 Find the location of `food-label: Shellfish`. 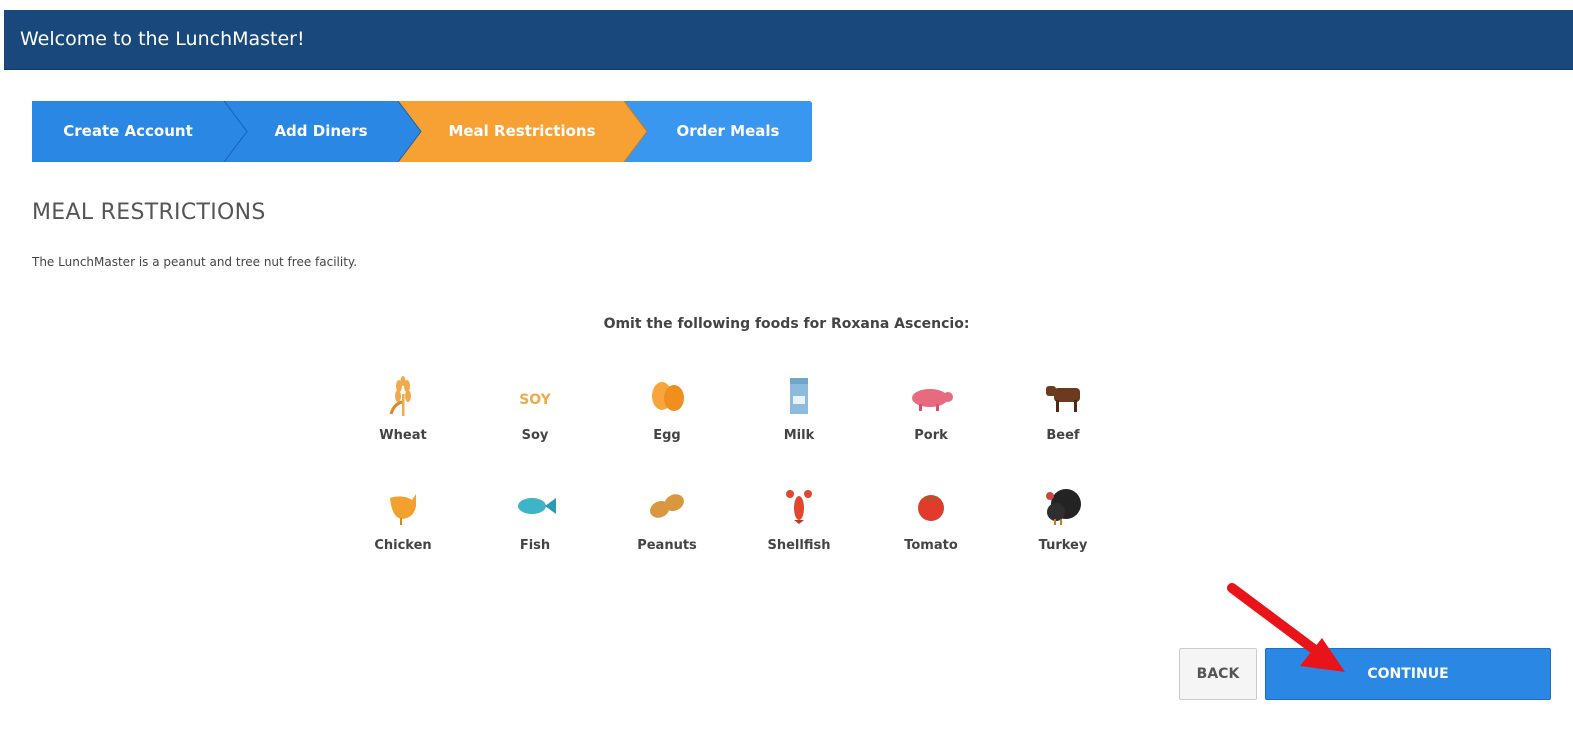

food-label: Shellfish is located at coordinates (799, 545).